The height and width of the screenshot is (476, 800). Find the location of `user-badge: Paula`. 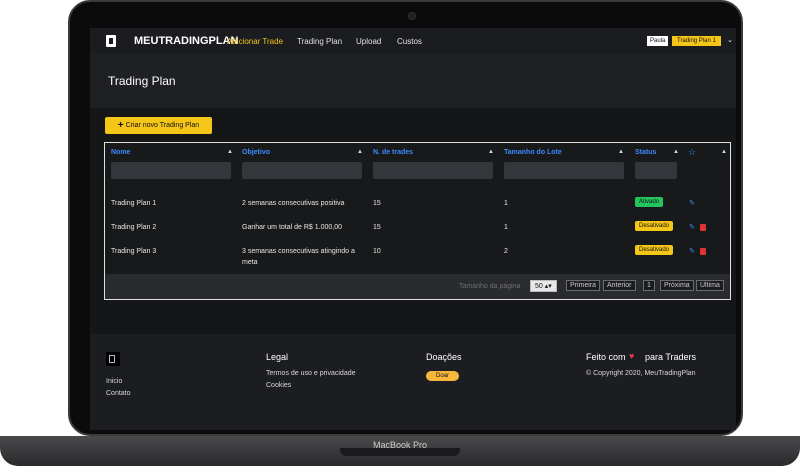

user-badge: Paula is located at coordinates (658, 41).